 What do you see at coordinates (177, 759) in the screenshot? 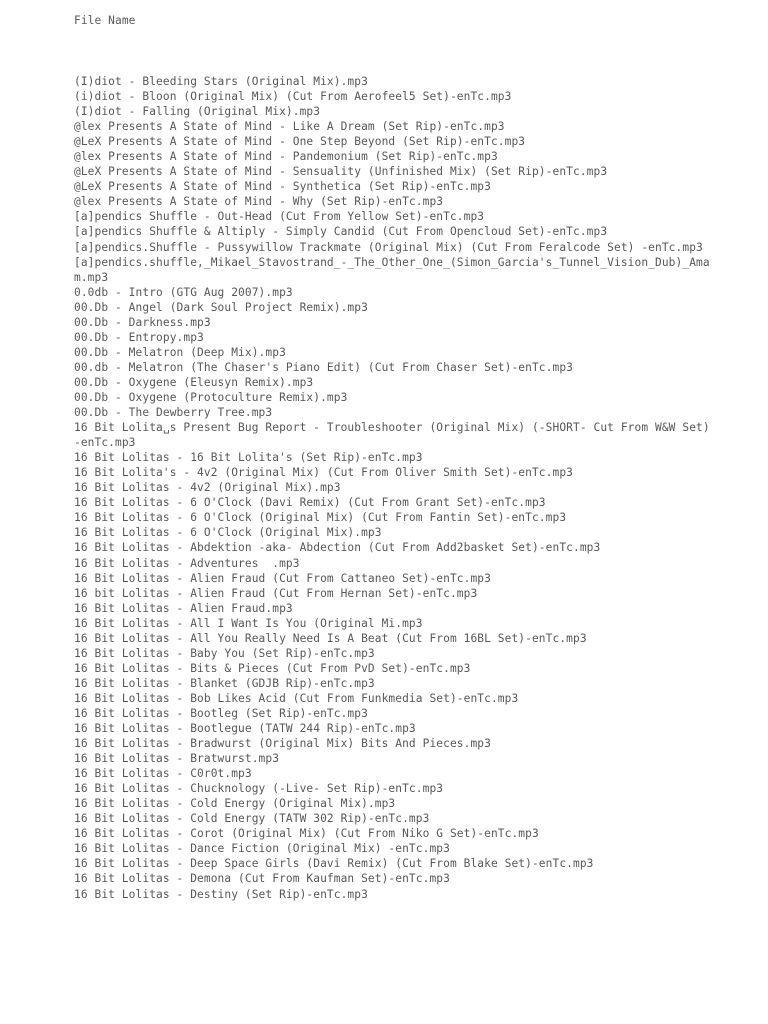
I see `file-list-row: 16 Bit Lolitas - Bratwurst.mp3` at bounding box center [177, 759].